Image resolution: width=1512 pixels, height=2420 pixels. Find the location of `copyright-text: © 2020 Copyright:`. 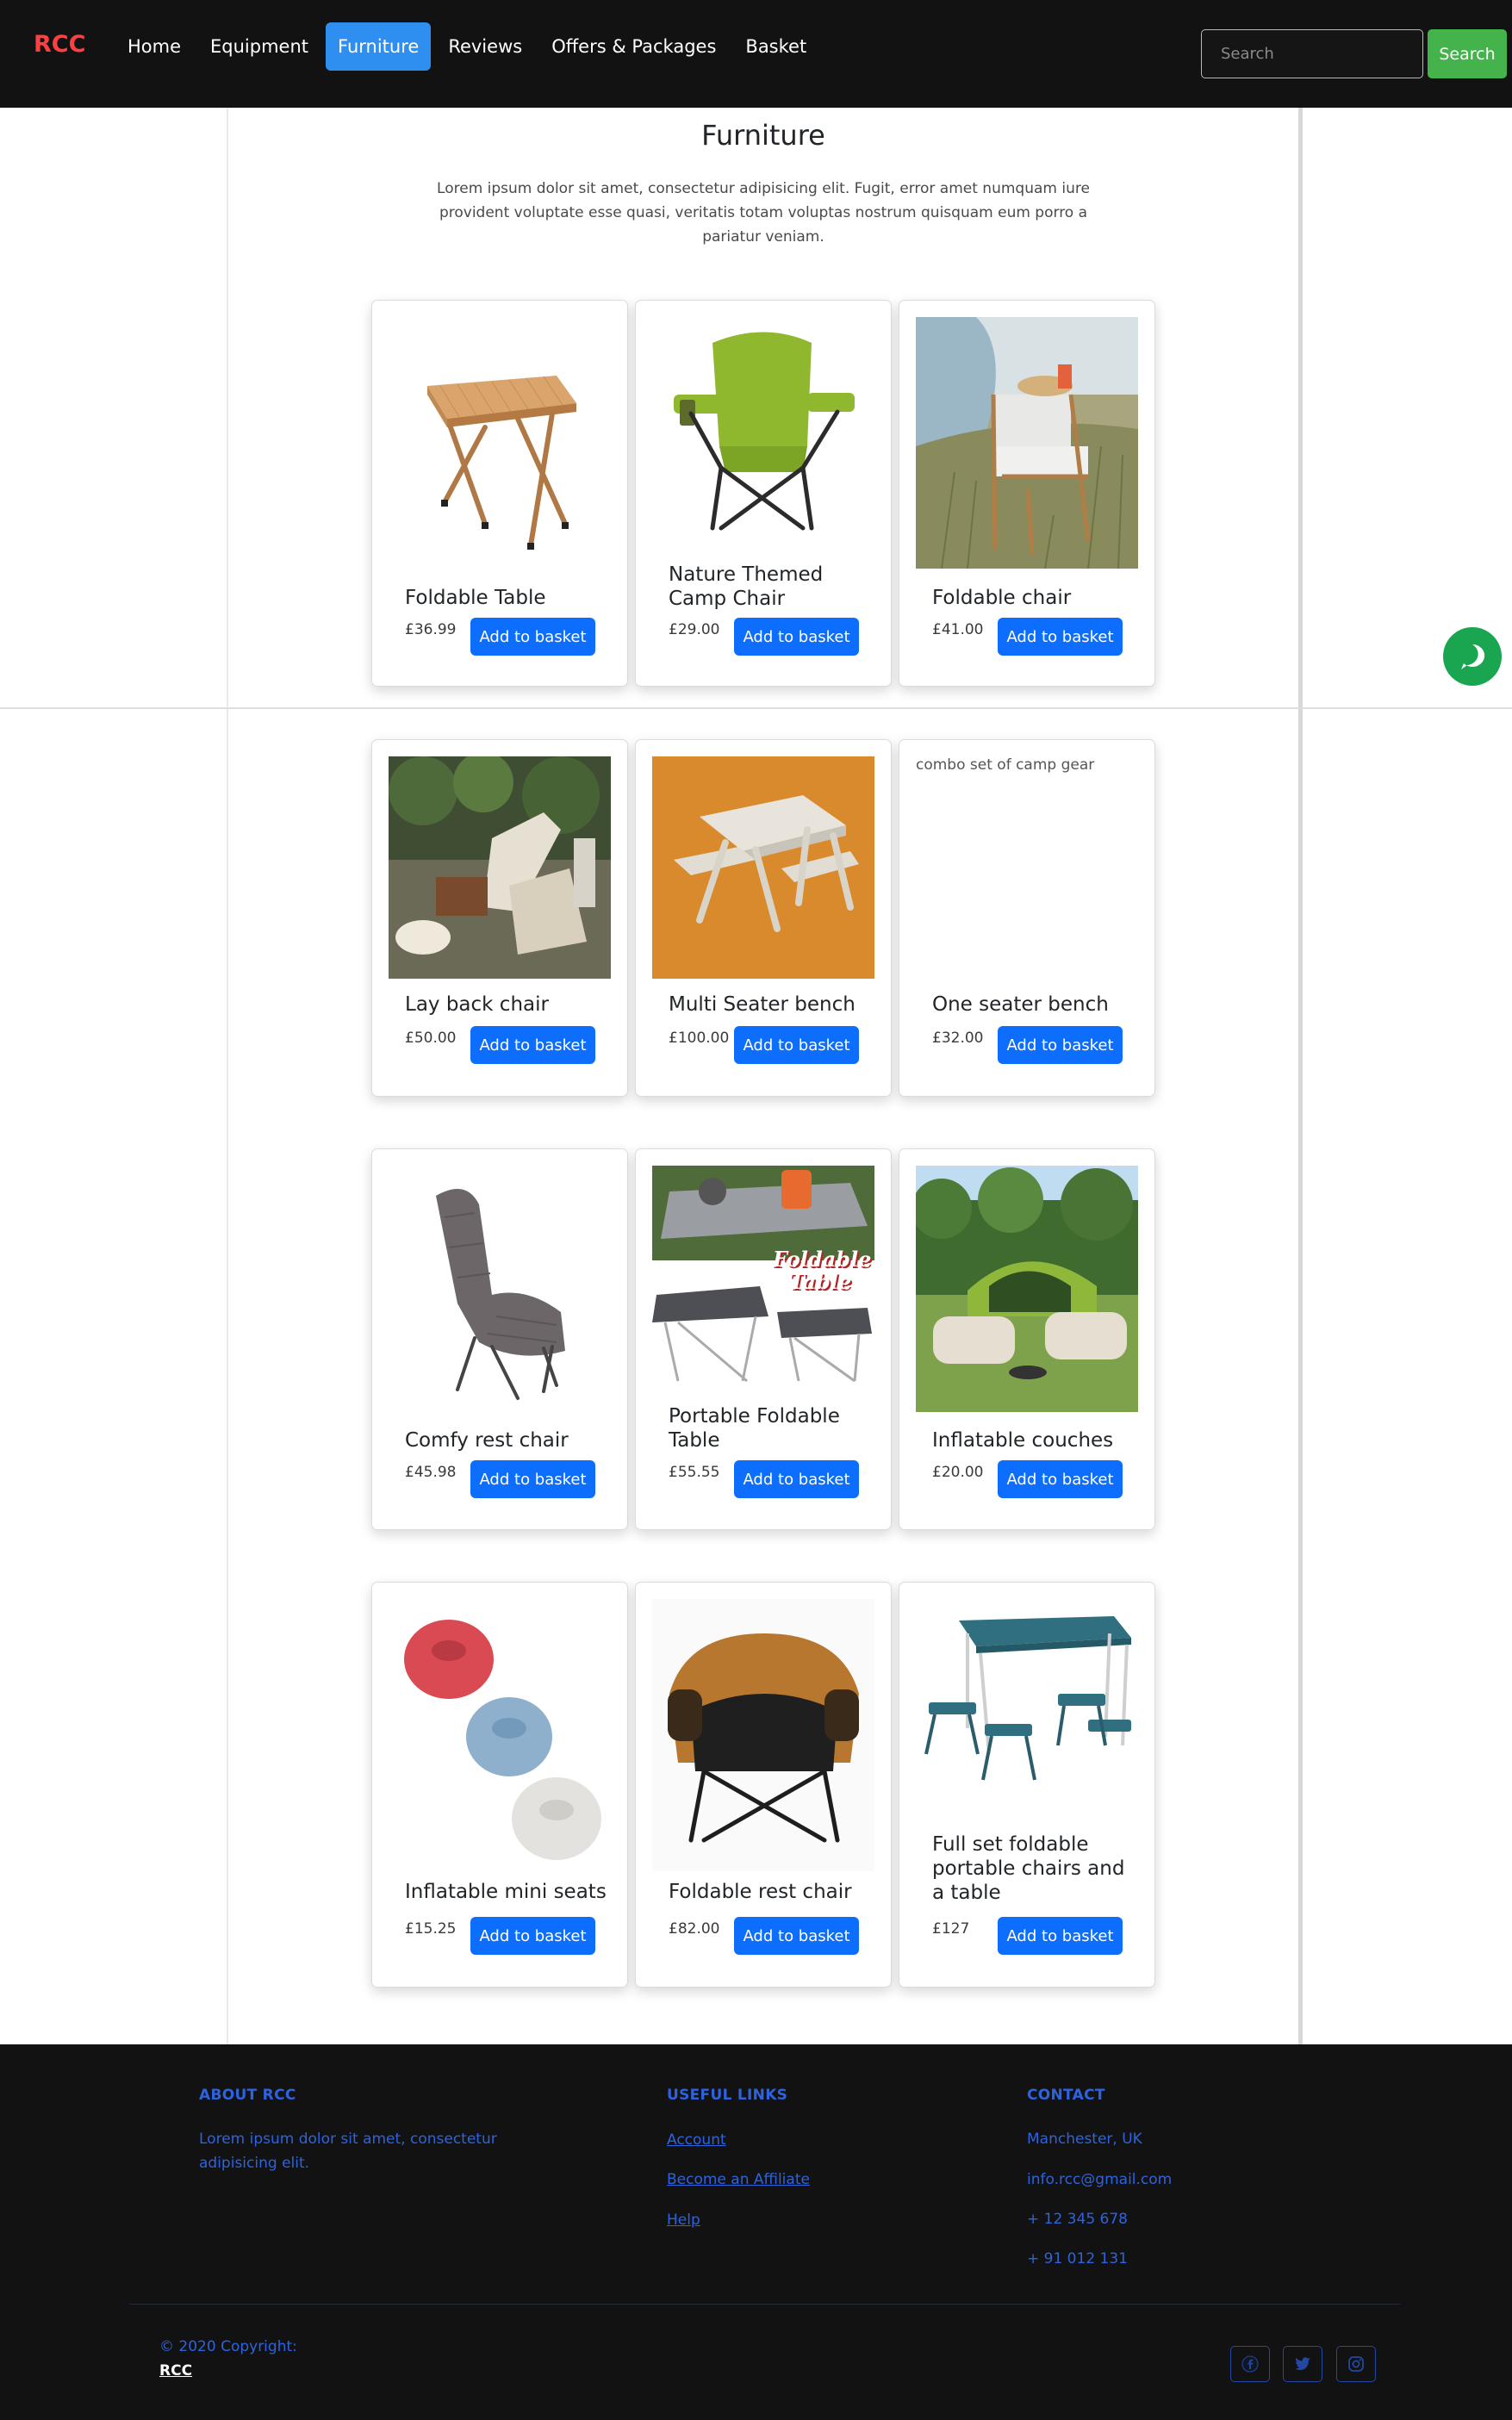

copyright-text: © 2020 Copyright: is located at coordinates (228, 2346).